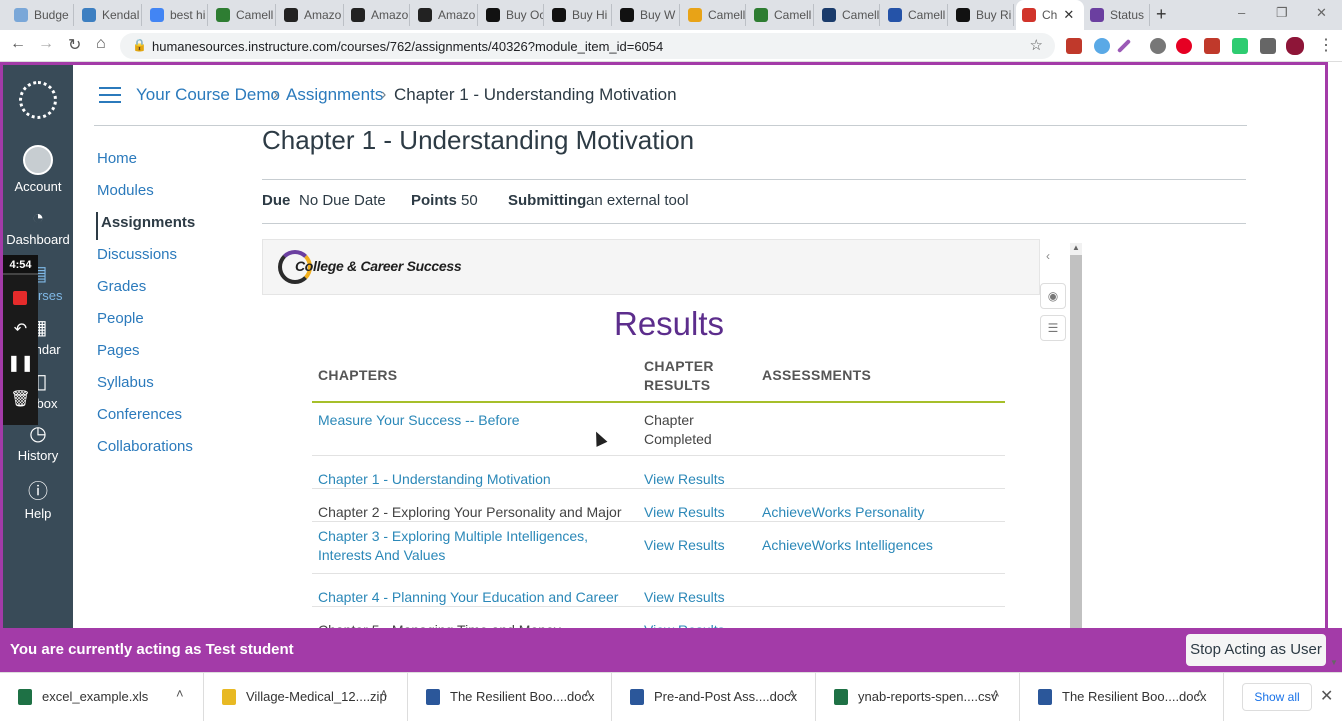  I want to click on back-icon: ←, so click(18, 44).